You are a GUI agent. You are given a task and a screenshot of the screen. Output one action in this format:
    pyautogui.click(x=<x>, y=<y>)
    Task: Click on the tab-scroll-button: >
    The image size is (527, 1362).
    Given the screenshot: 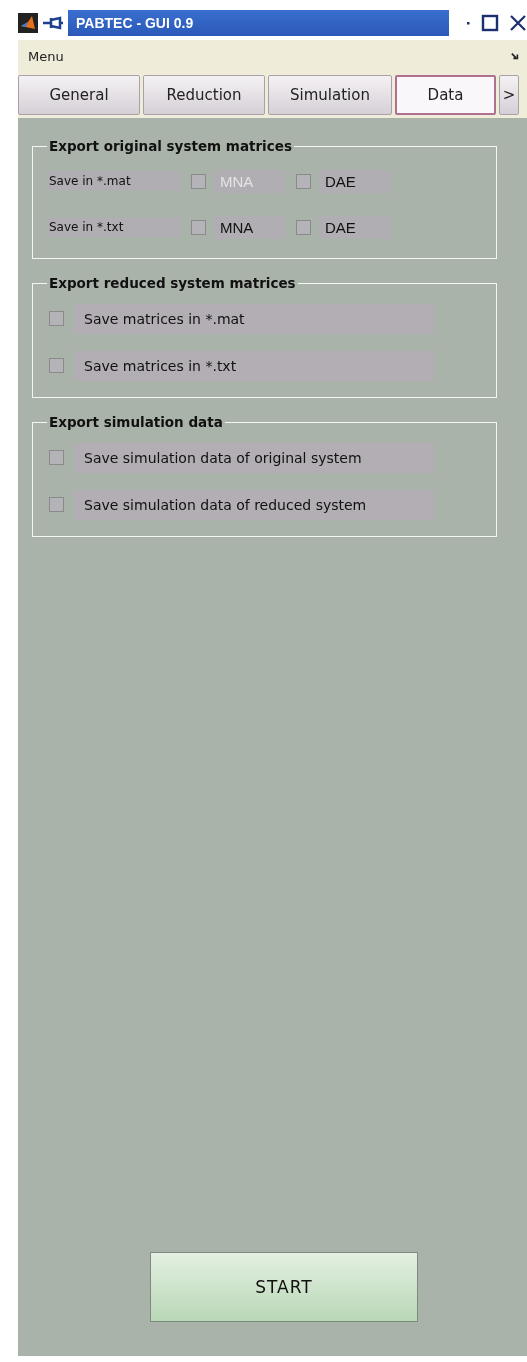 What is the action you would take?
    pyautogui.click(x=509, y=95)
    